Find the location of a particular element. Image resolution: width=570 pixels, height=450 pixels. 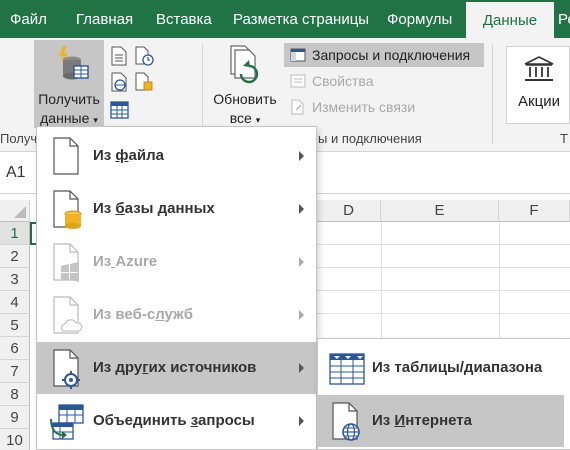

get-data-button: Получить данные ▾ is located at coordinates (69, 84).